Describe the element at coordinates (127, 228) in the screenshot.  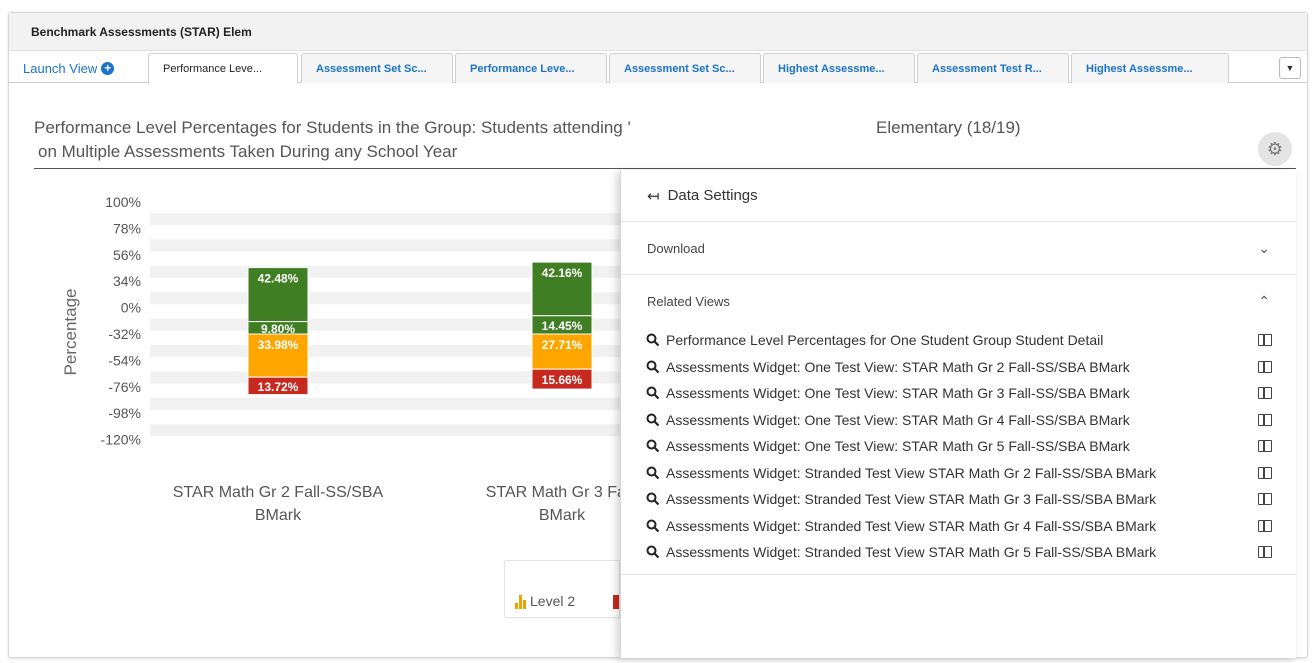
I see `y-tick-label: 78%` at that location.